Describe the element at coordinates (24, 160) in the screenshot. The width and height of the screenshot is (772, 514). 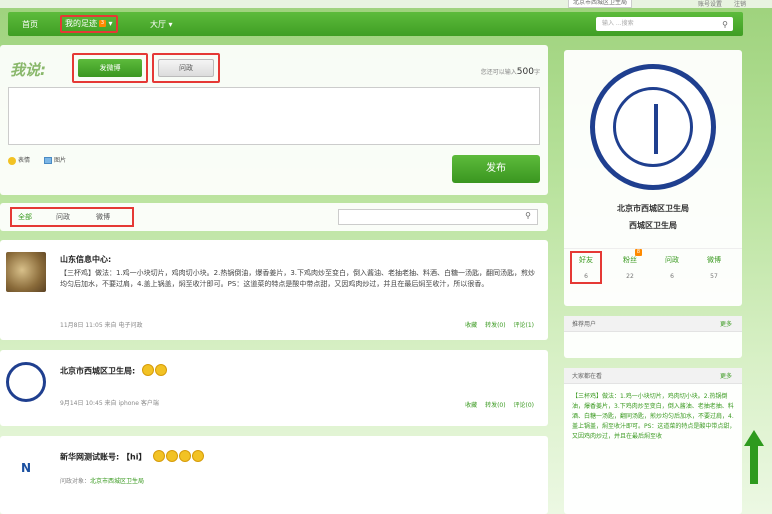
I see `emoji-label: 表情` at that location.